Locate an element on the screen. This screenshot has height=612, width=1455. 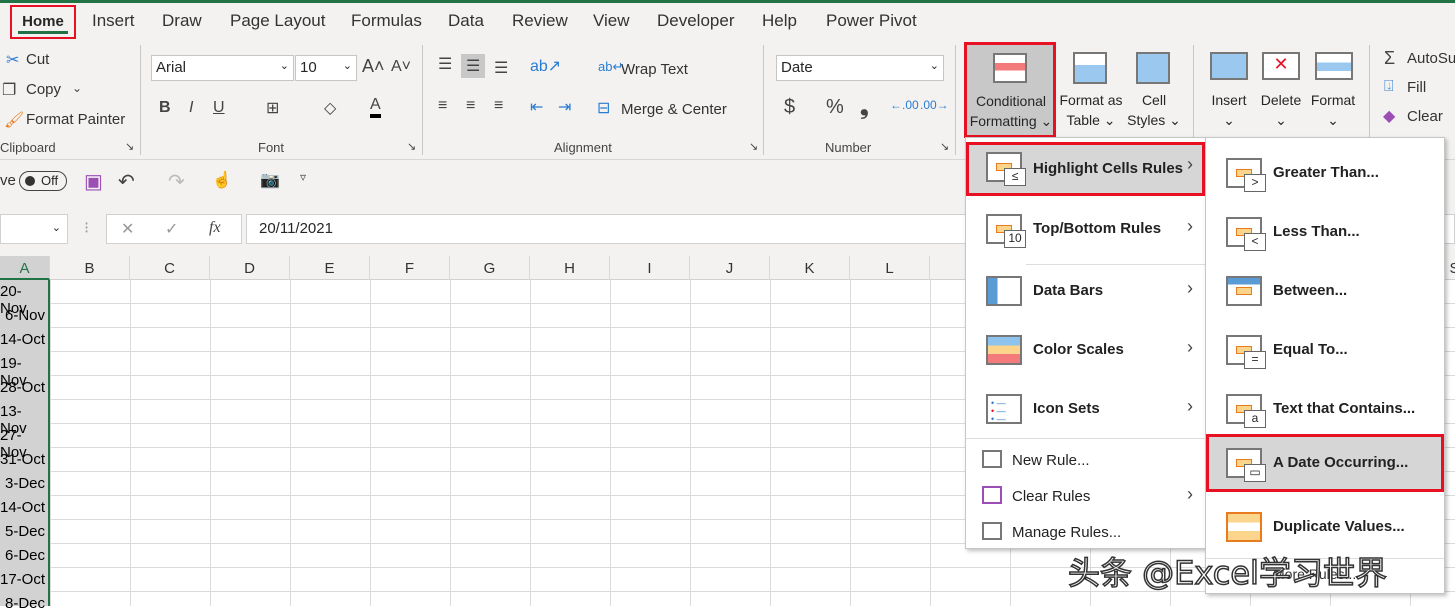
wrap-text-button: Wrap Text is located at coordinates (654, 69).